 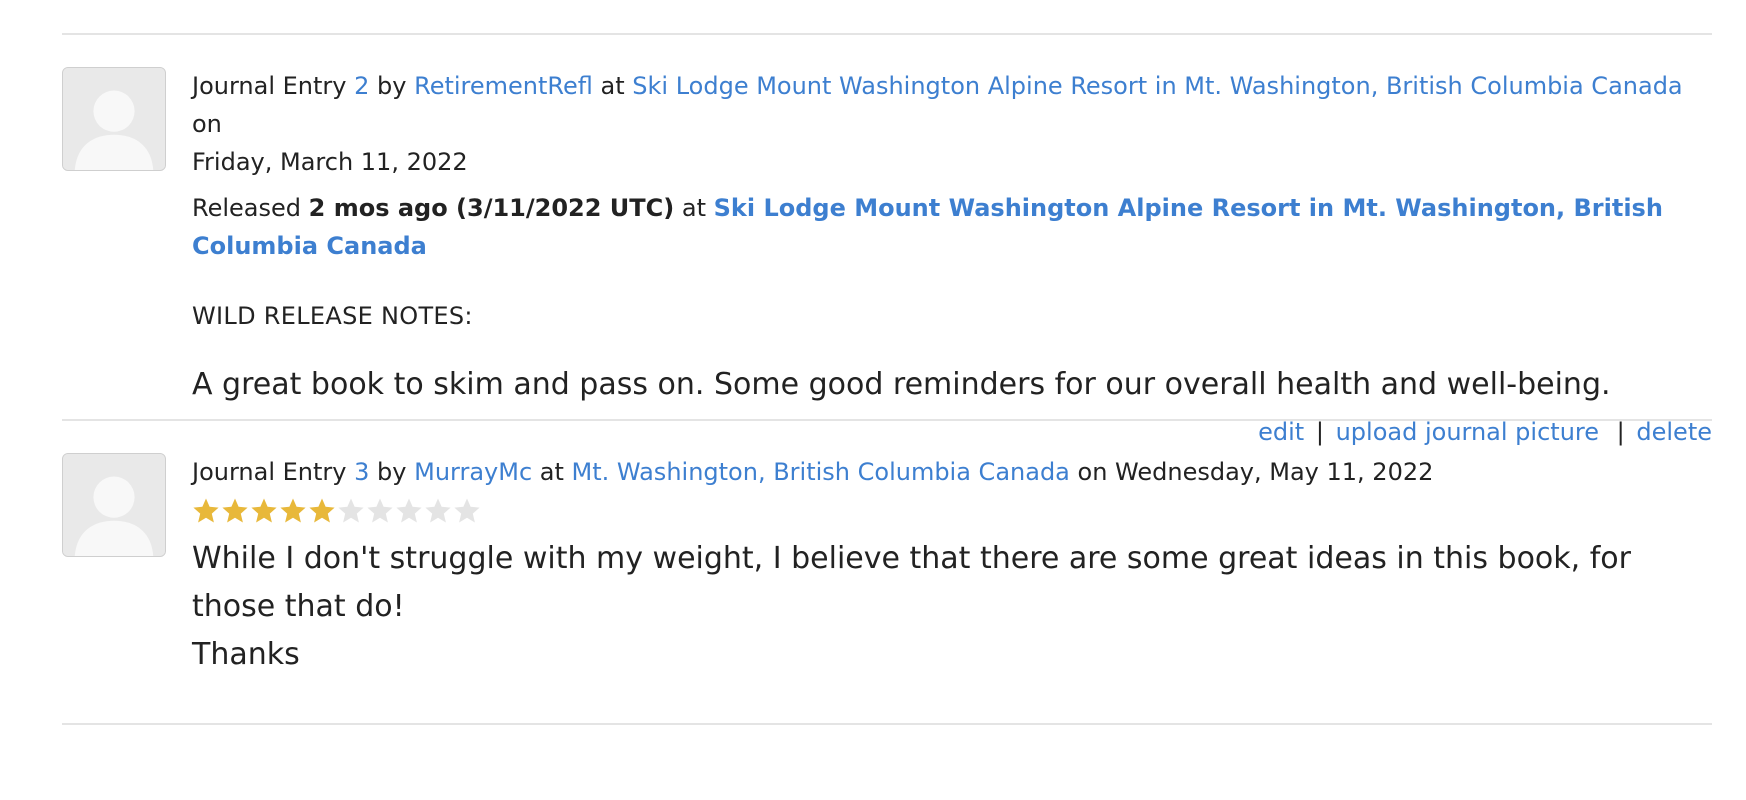 What do you see at coordinates (473, 472) in the screenshot?
I see `user-link: MurrayMc` at bounding box center [473, 472].